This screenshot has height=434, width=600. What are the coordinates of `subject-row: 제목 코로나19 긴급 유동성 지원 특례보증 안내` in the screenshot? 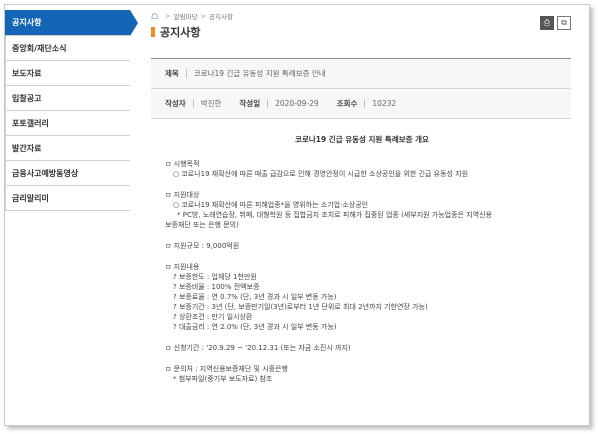 It's located at (361, 74).